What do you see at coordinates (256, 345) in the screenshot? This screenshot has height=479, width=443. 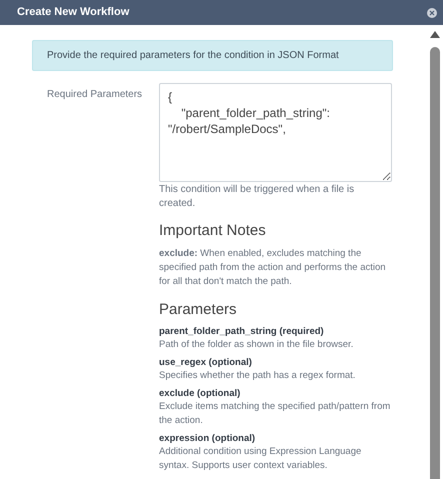 I see `parameter-description: Path of the folder as shown in the file browser.` at bounding box center [256, 345].